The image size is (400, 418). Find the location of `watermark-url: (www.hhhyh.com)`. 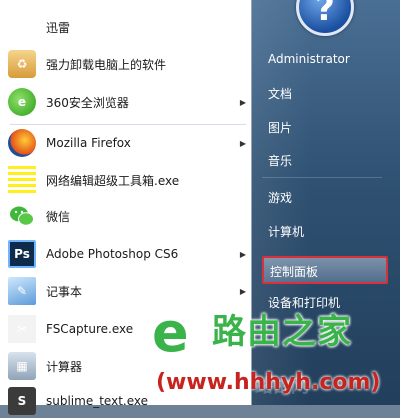

watermark-url: (www.hhhyh.com) is located at coordinates (268, 382).